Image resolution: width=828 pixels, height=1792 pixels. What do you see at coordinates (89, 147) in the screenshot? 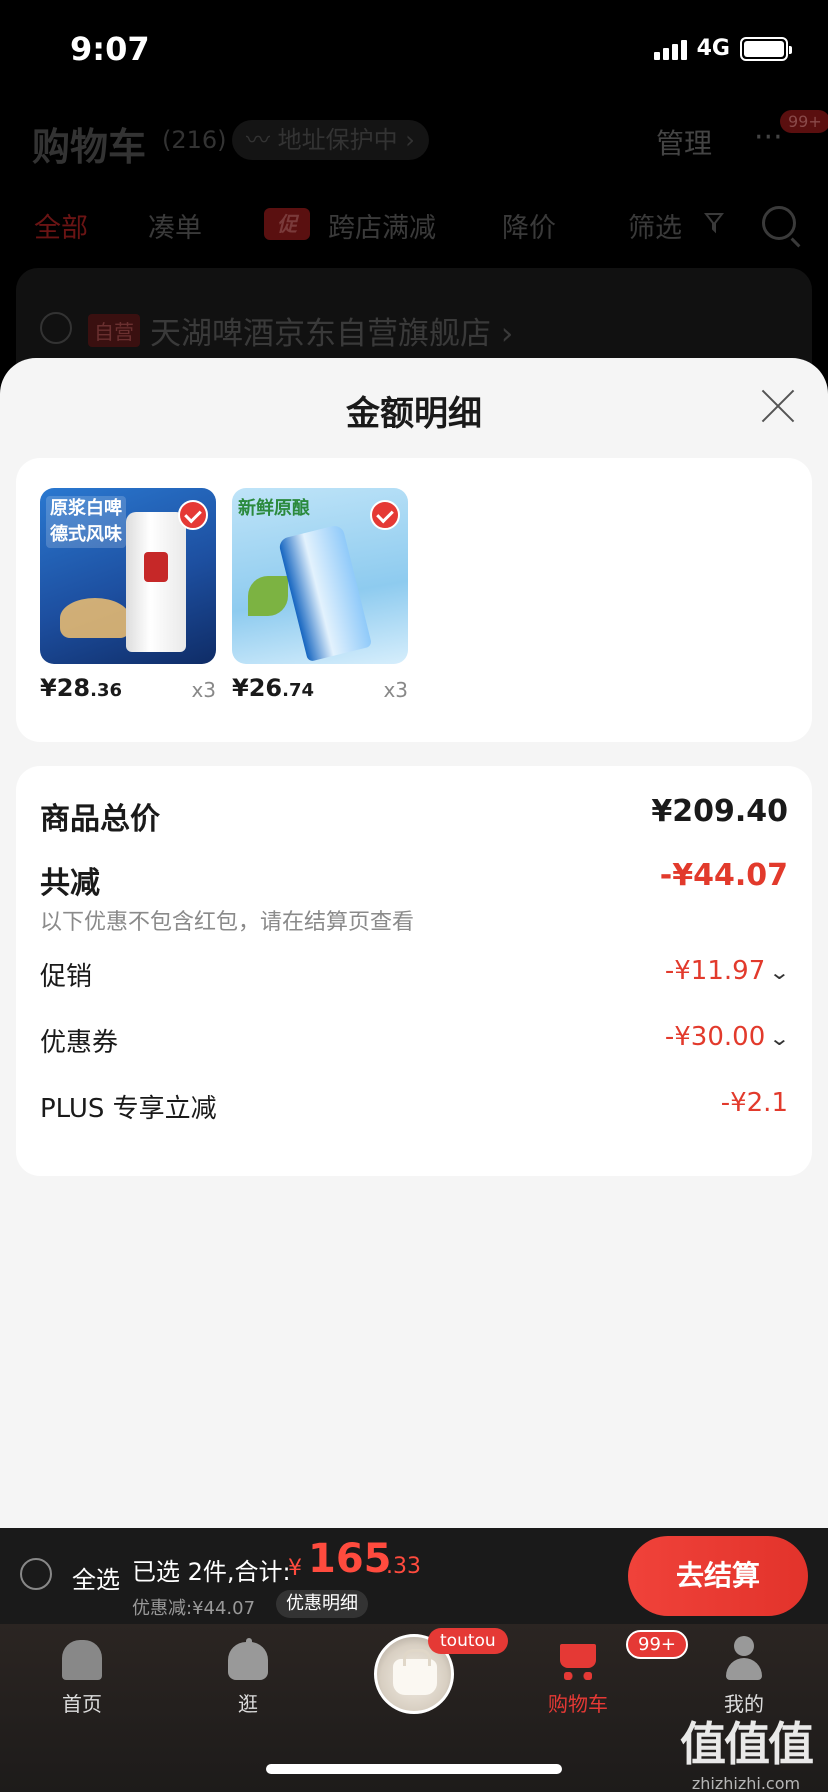
I see `cart-title: 购物车` at bounding box center [89, 147].